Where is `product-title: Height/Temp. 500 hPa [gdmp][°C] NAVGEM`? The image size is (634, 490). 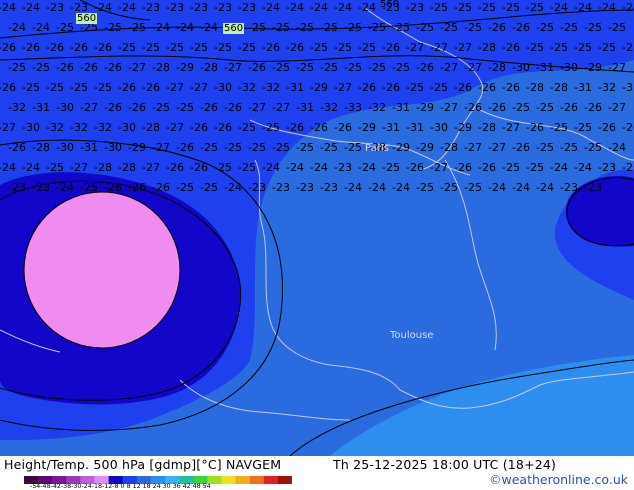
product-title: Height/Temp. 500 hPa [gdmp][°C] NAVGEM is located at coordinates (143, 464).